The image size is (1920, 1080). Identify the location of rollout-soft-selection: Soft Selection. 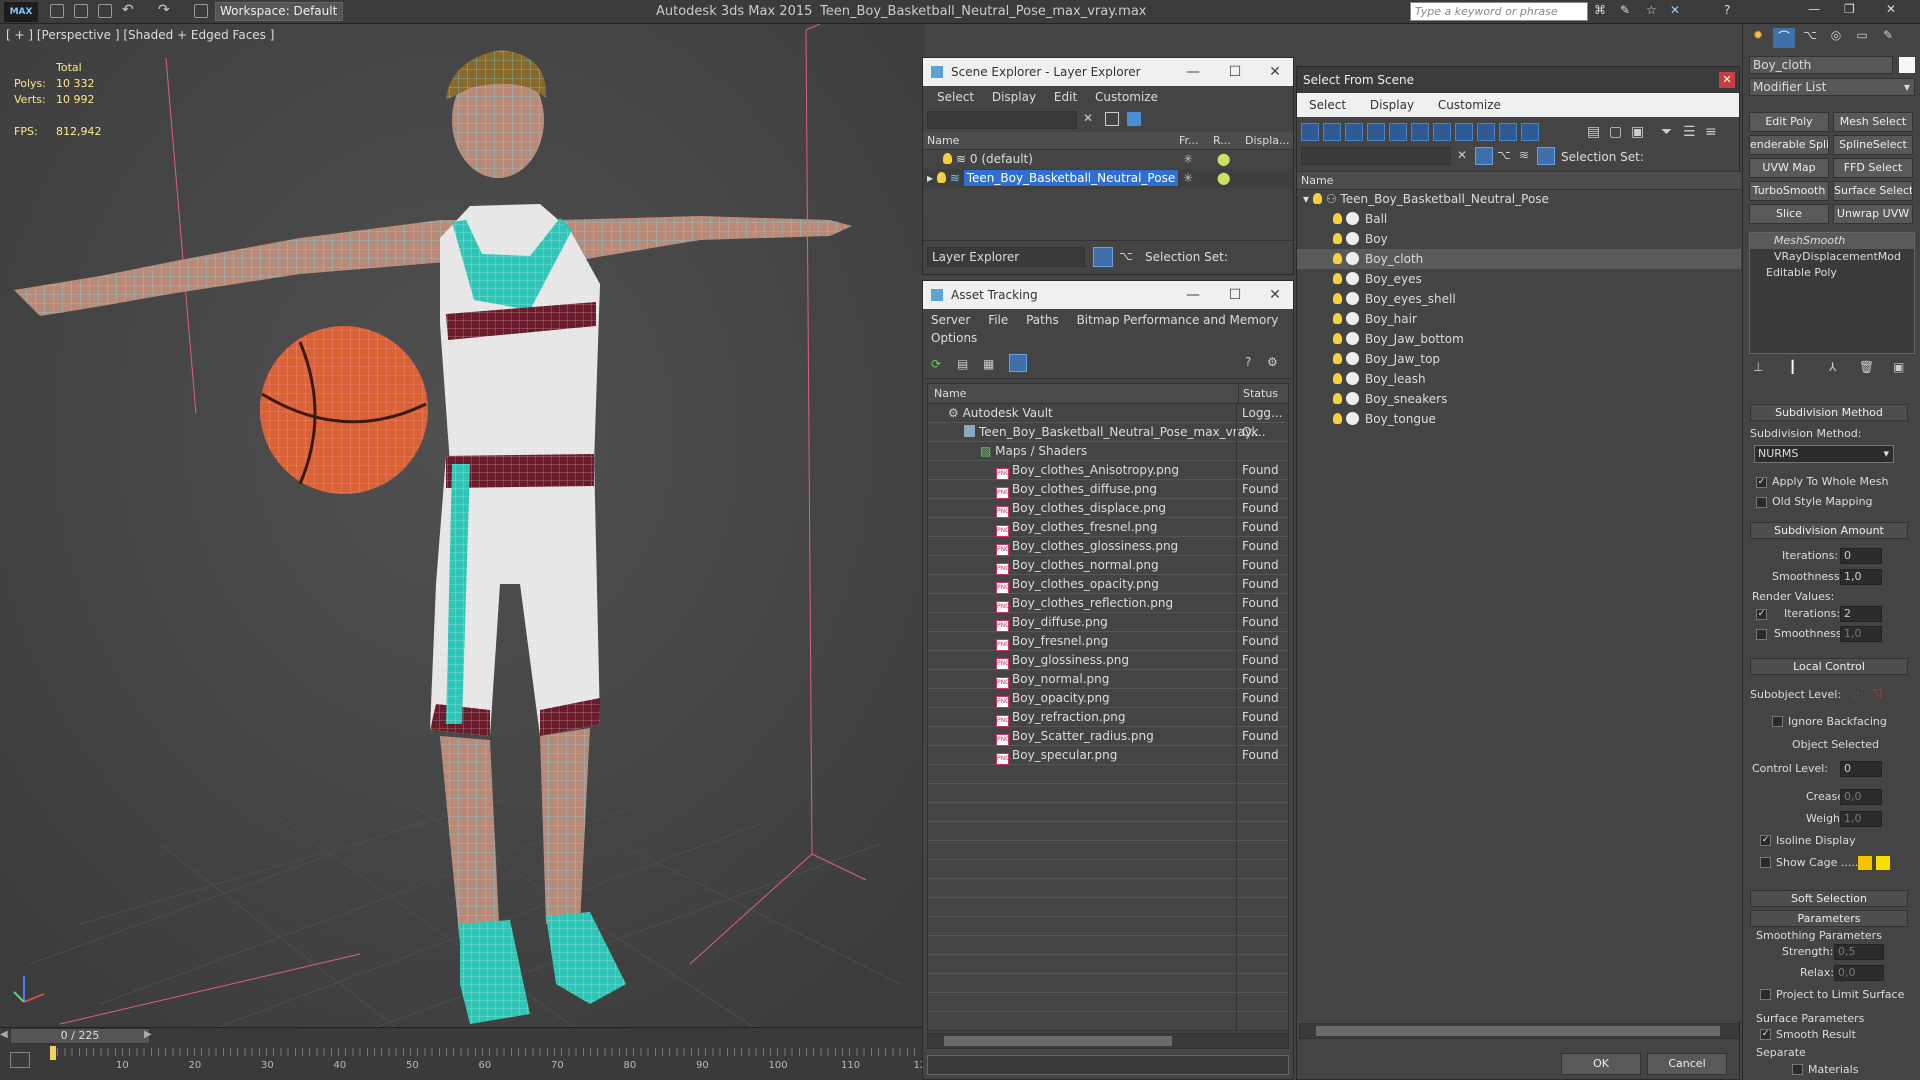
(1829, 898).